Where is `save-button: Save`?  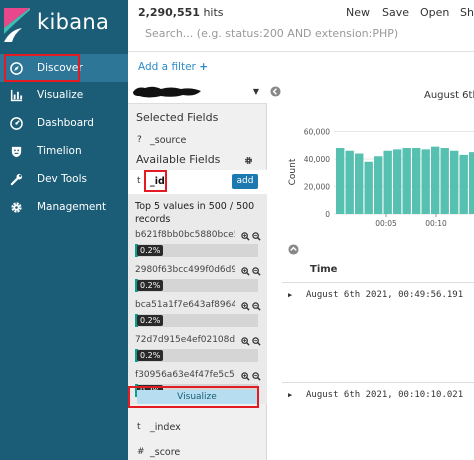
save-button: Save is located at coordinates (395, 12).